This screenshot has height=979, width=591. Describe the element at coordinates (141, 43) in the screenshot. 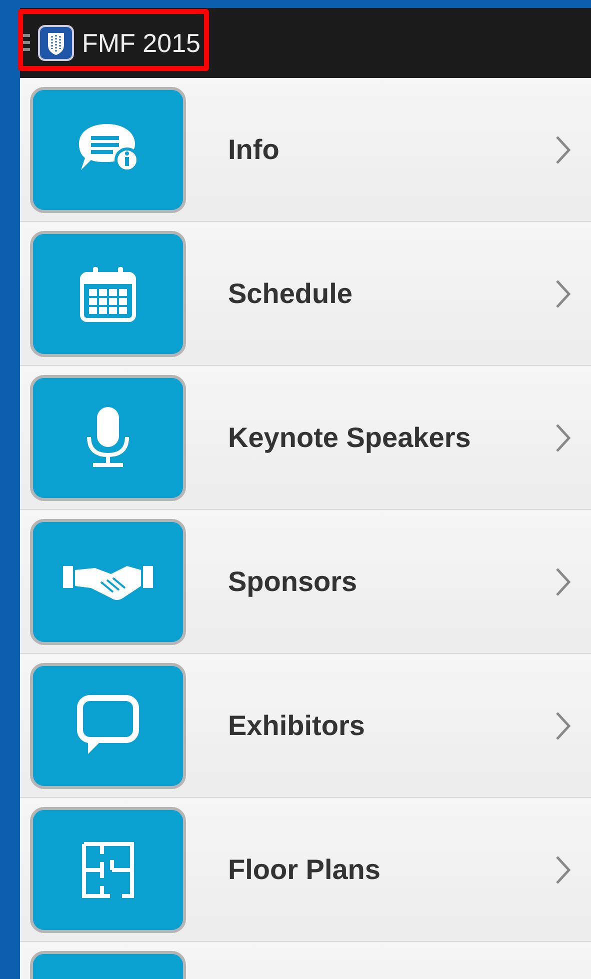

I see `app-title: FMF 2015` at that location.